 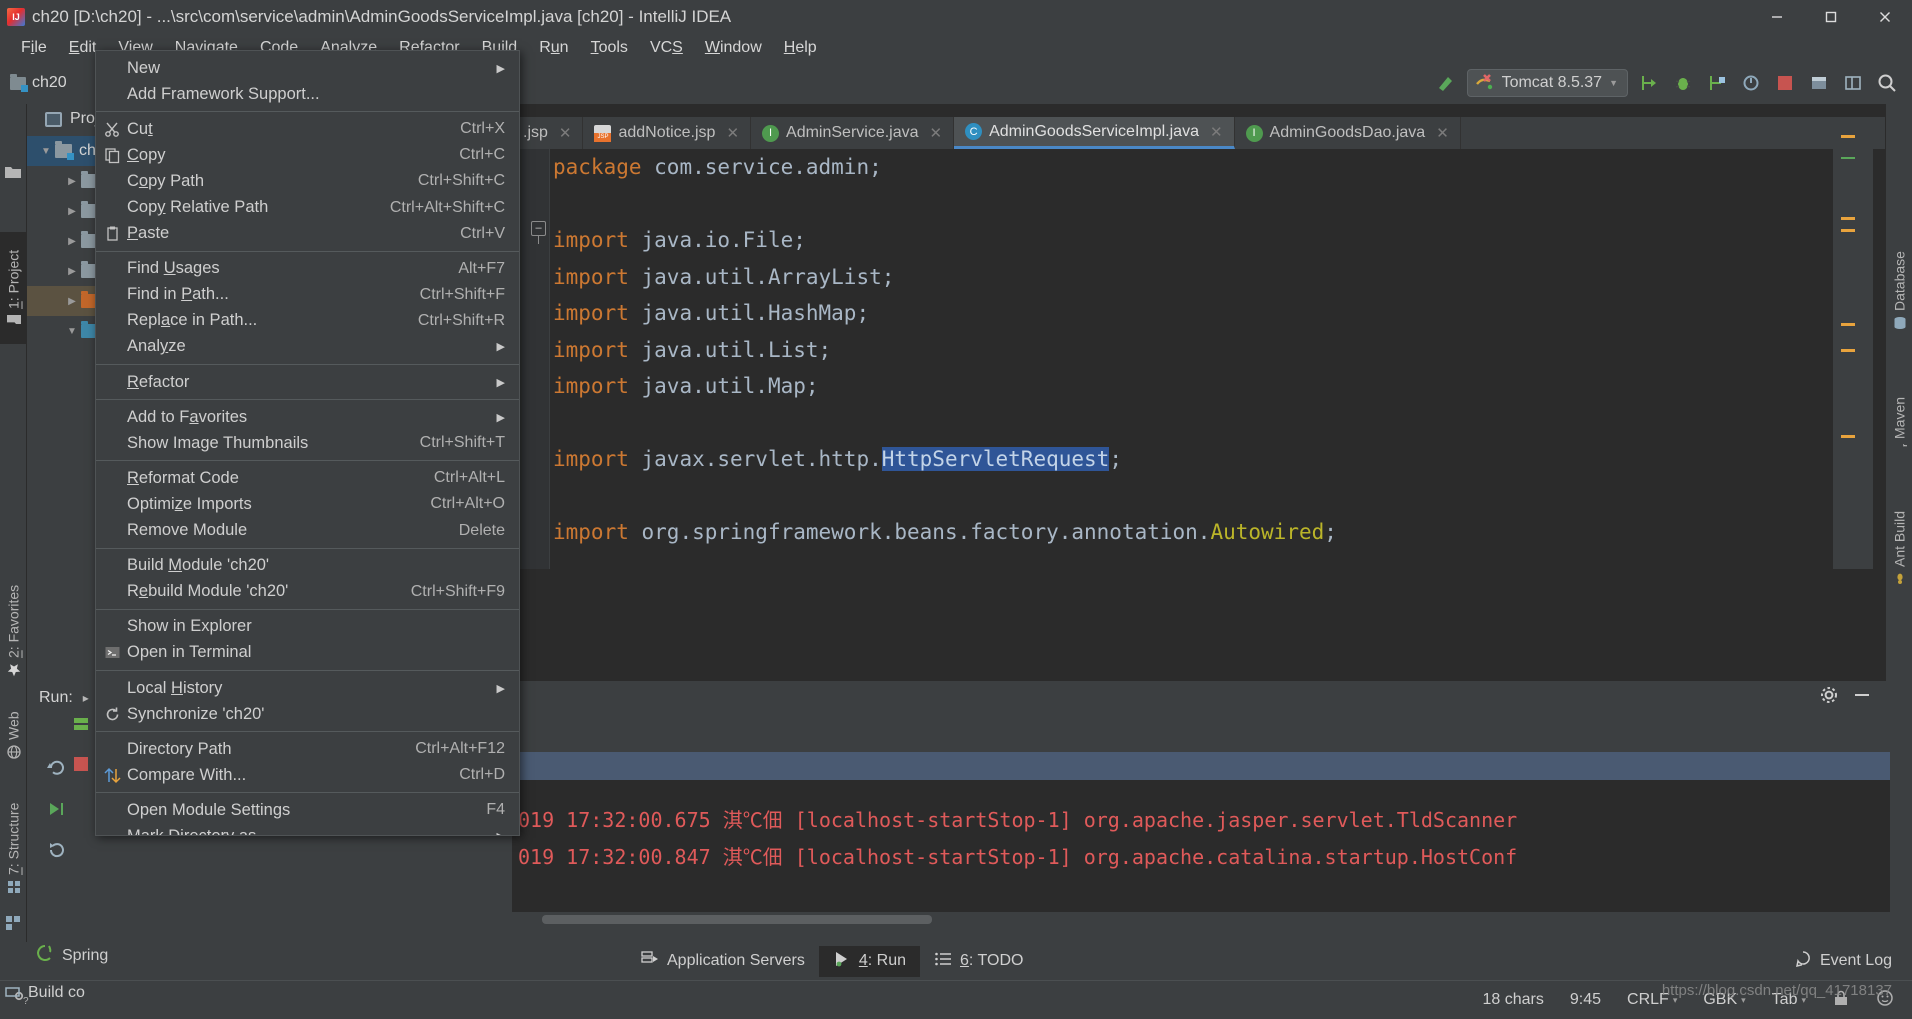 What do you see at coordinates (1841, 1000) in the screenshot?
I see `lock-icon` at bounding box center [1841, 1000].